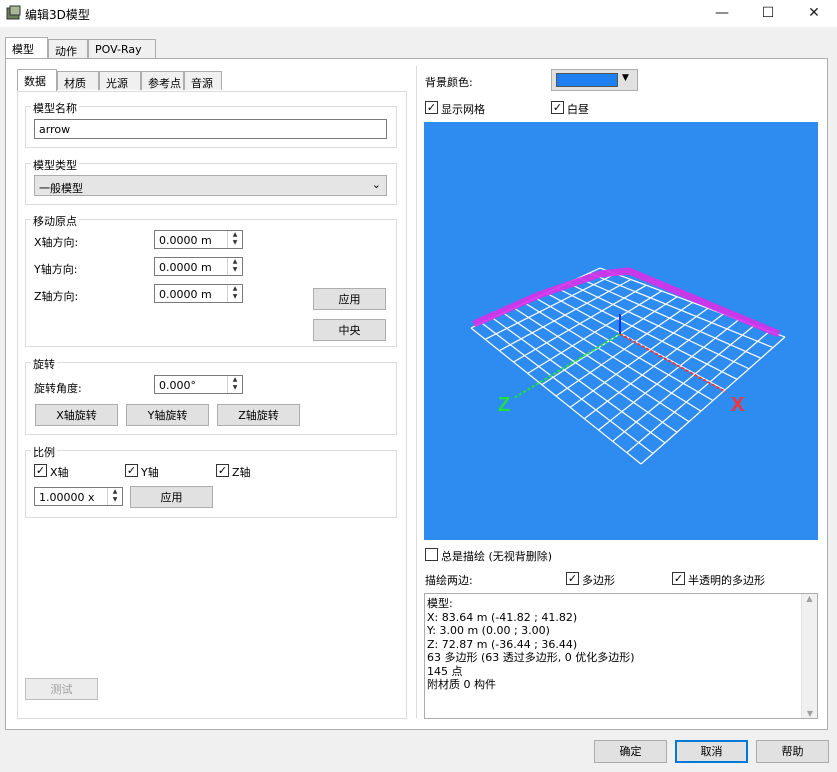 This screenshot has height=772, width=837. What do you see at coordinates (578, 109) in the screenshot?
I see `white-display-label: 白昼` at bounding box center [578, 109].